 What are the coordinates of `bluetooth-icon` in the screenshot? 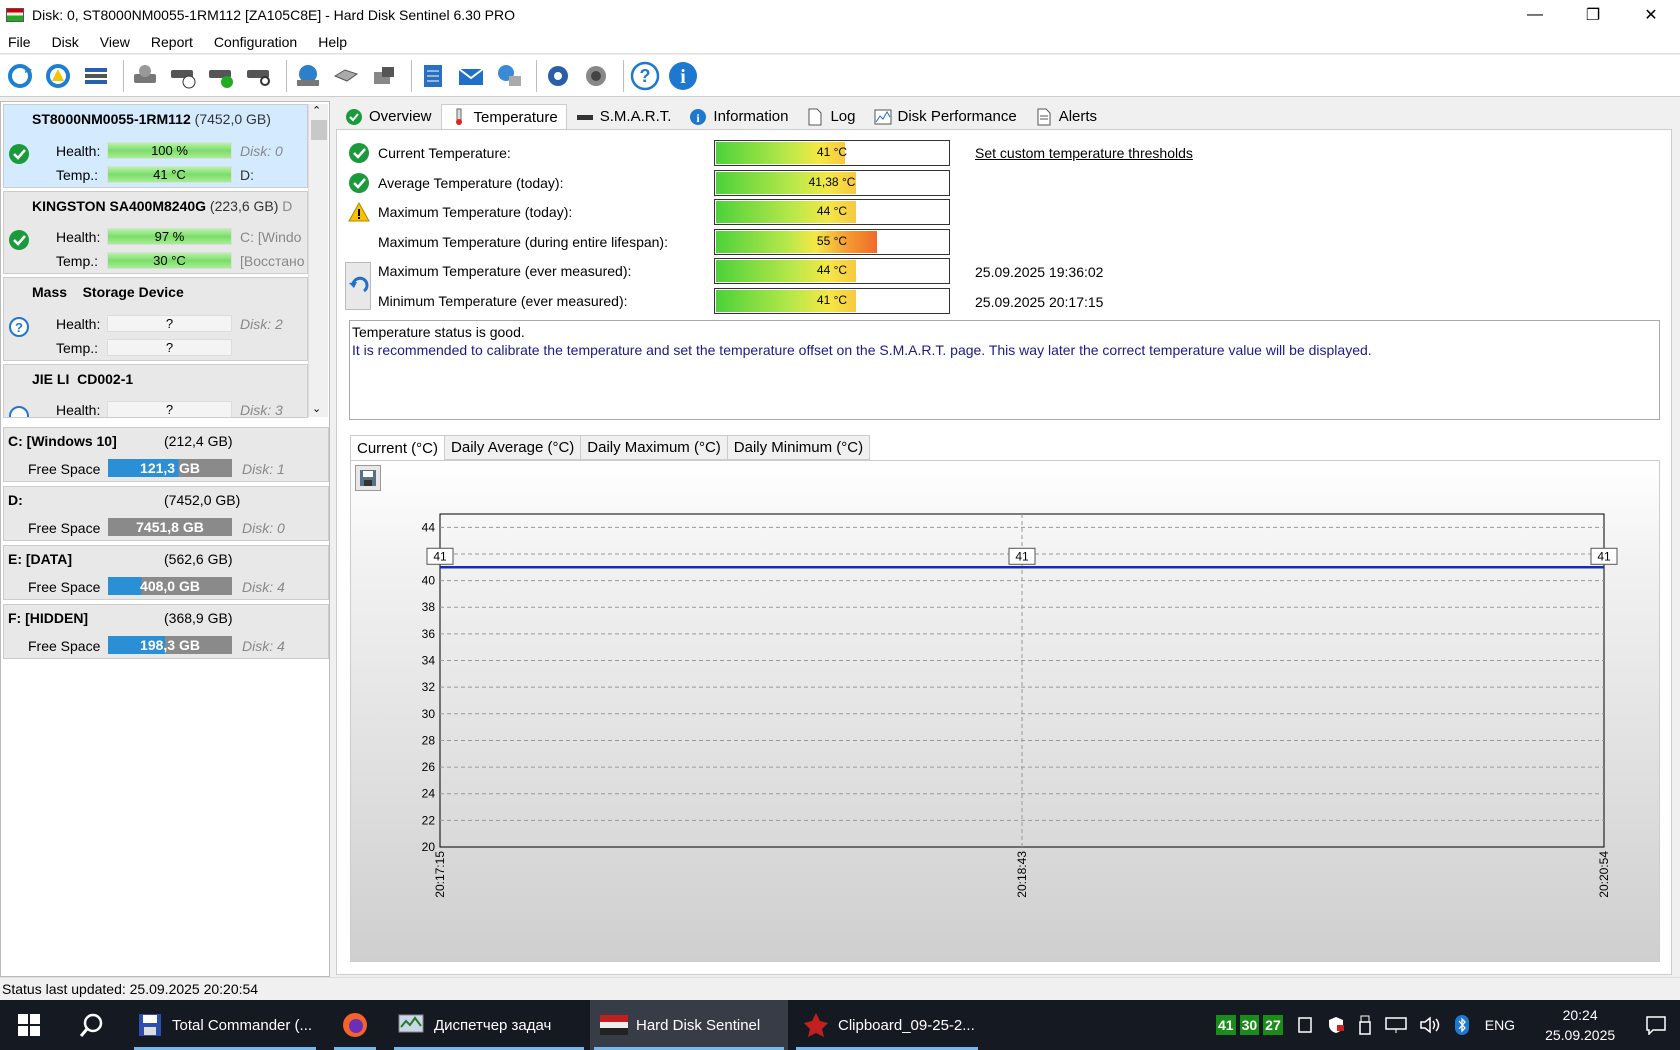 It's located at (1461, 1025).